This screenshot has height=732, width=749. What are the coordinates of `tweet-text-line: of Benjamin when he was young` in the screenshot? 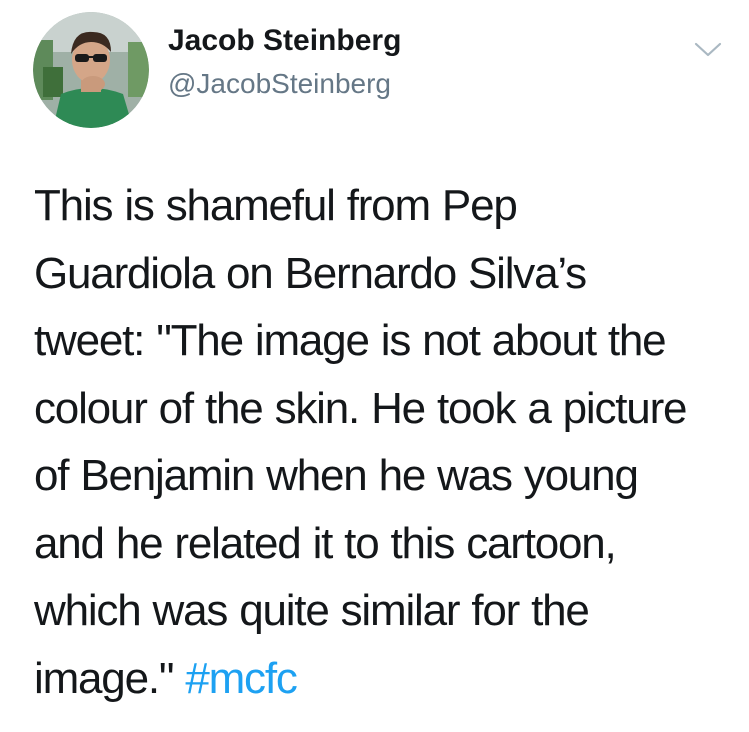 It's located at (336, 475).